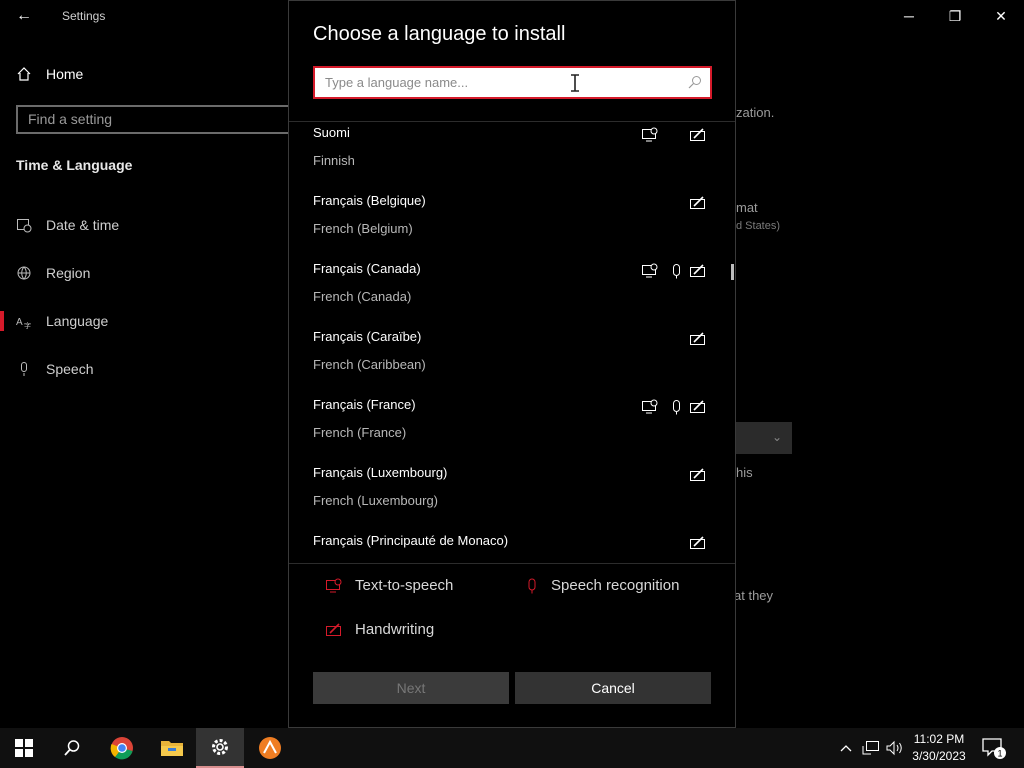  What do you see at coordinates (375, 500) in the screenshot?
I see `language-english-name: French (Luxembourg)` at bounding box center [375, 500].